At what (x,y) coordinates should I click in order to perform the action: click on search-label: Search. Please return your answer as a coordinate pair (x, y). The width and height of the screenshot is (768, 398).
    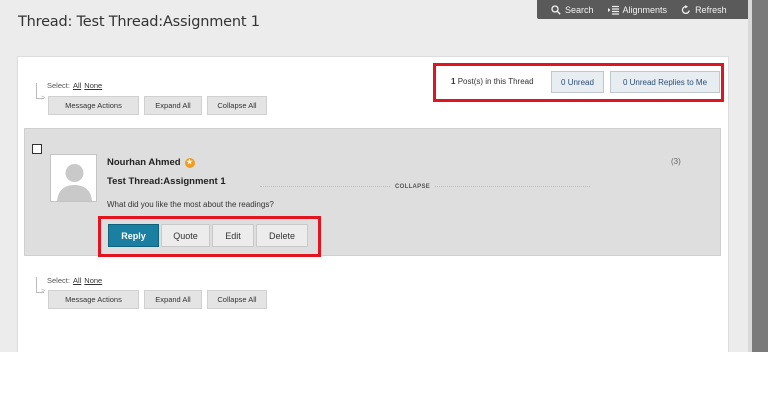
    Looking at the image, I should click on (579, 9).